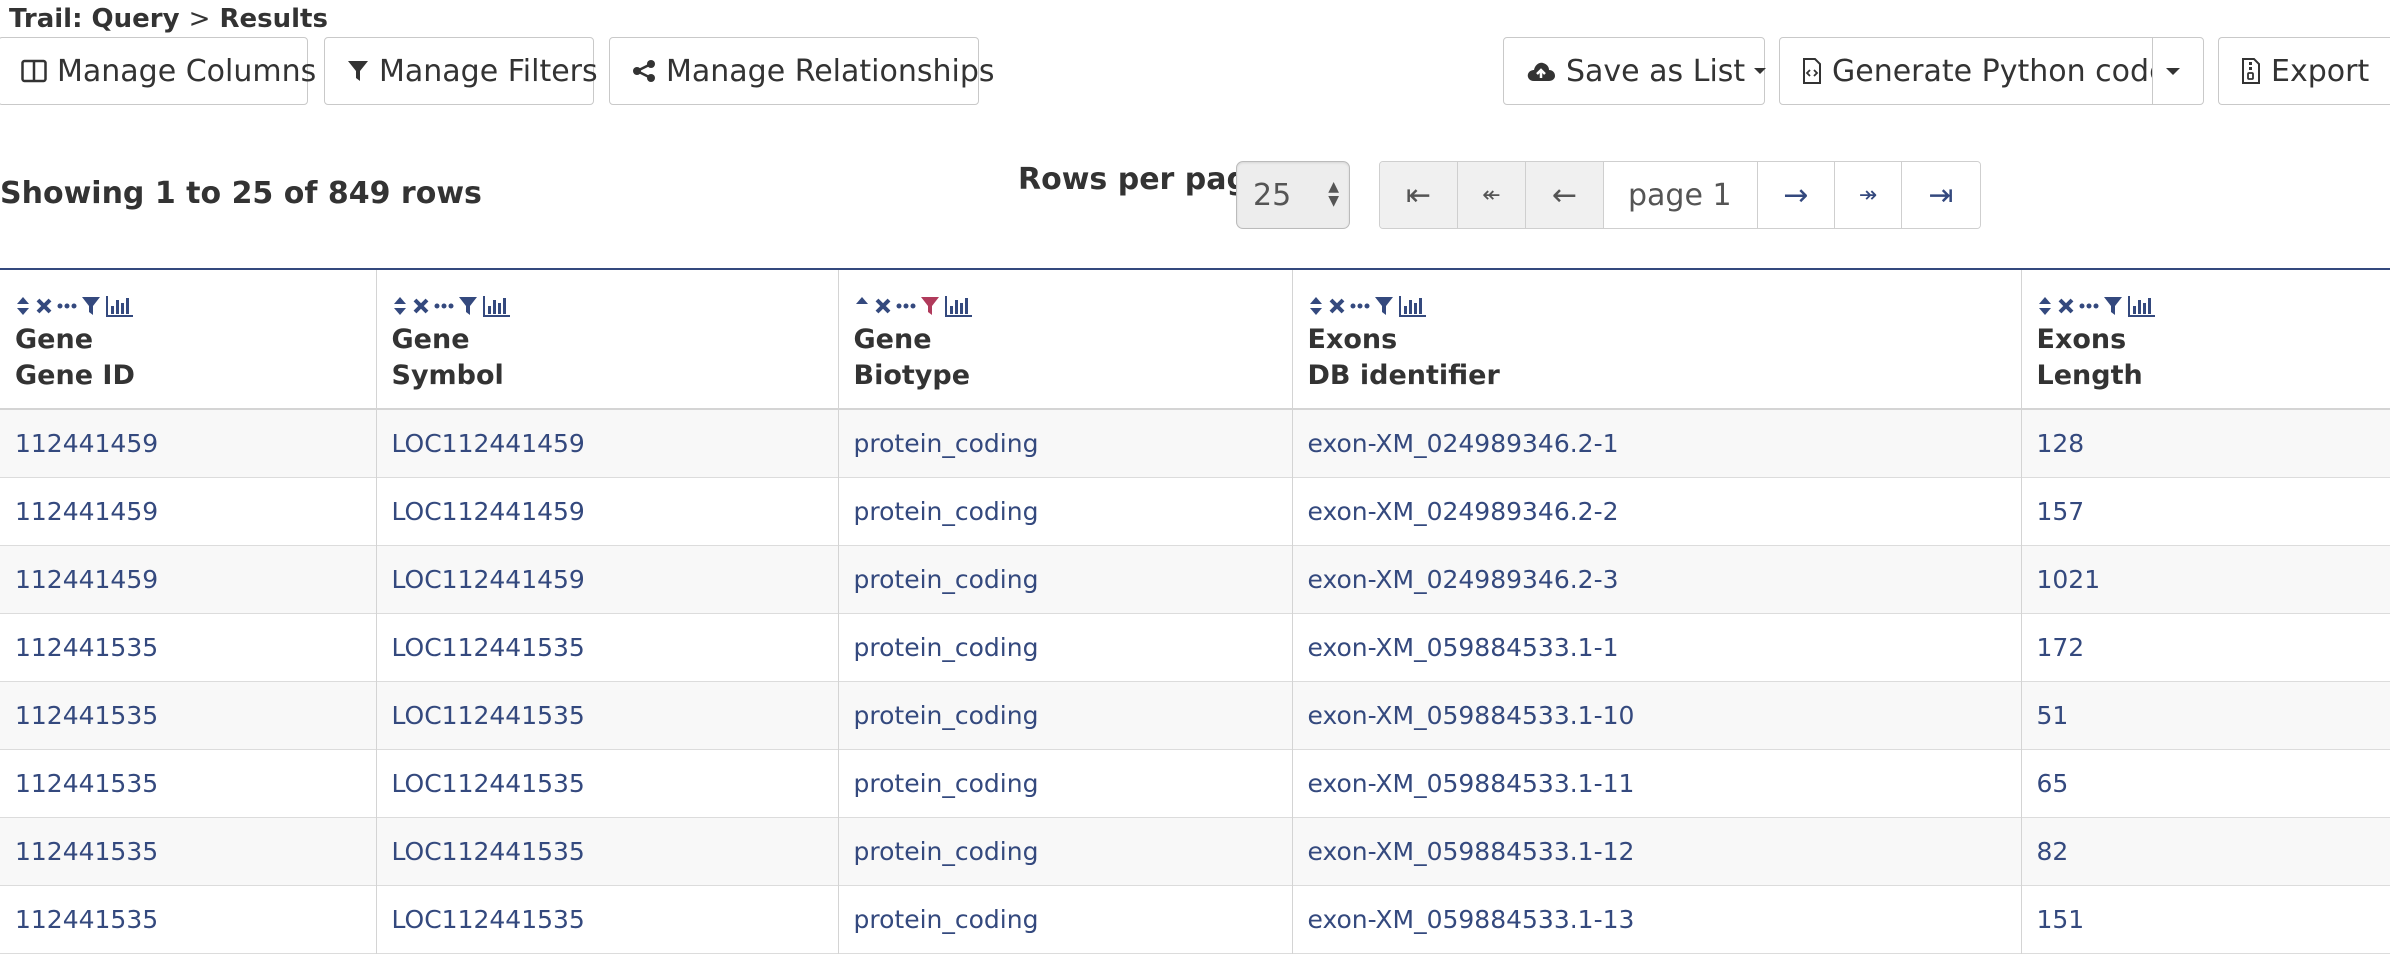  Describe the element at coordinates (1656, 715) in the screenshot. I see `exon-identifier-cell: exon-XM_059884533.1-10` at that location.